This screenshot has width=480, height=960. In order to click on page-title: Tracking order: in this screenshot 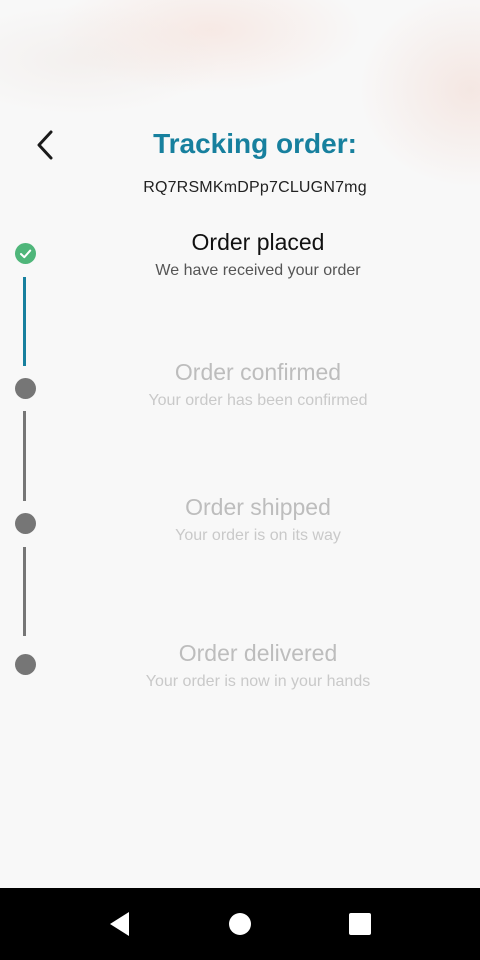, I will do `click(255, 143)`.